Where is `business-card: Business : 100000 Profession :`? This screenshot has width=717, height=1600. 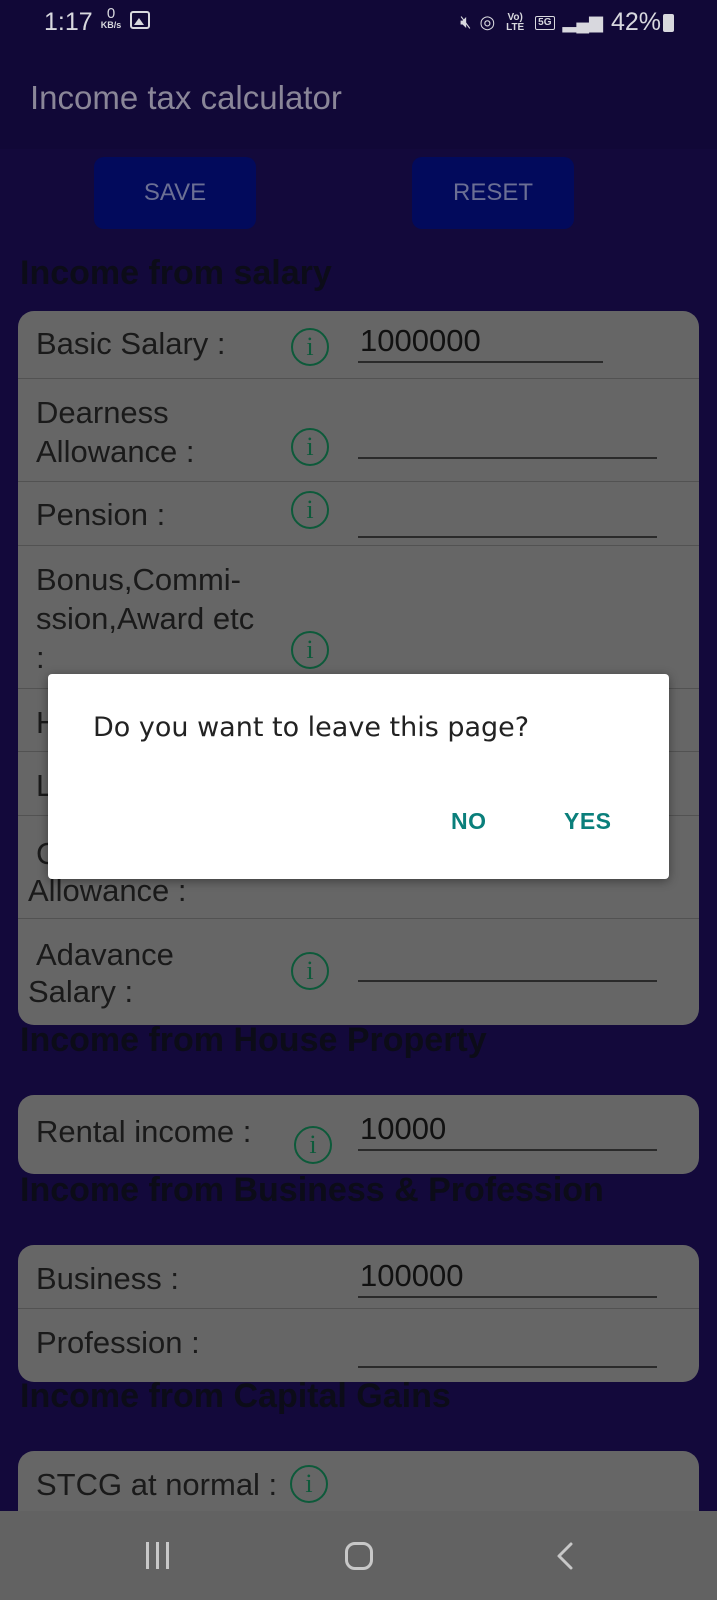 business-card: Business : 100000 Profession : is located at coordinates (358, 1313).